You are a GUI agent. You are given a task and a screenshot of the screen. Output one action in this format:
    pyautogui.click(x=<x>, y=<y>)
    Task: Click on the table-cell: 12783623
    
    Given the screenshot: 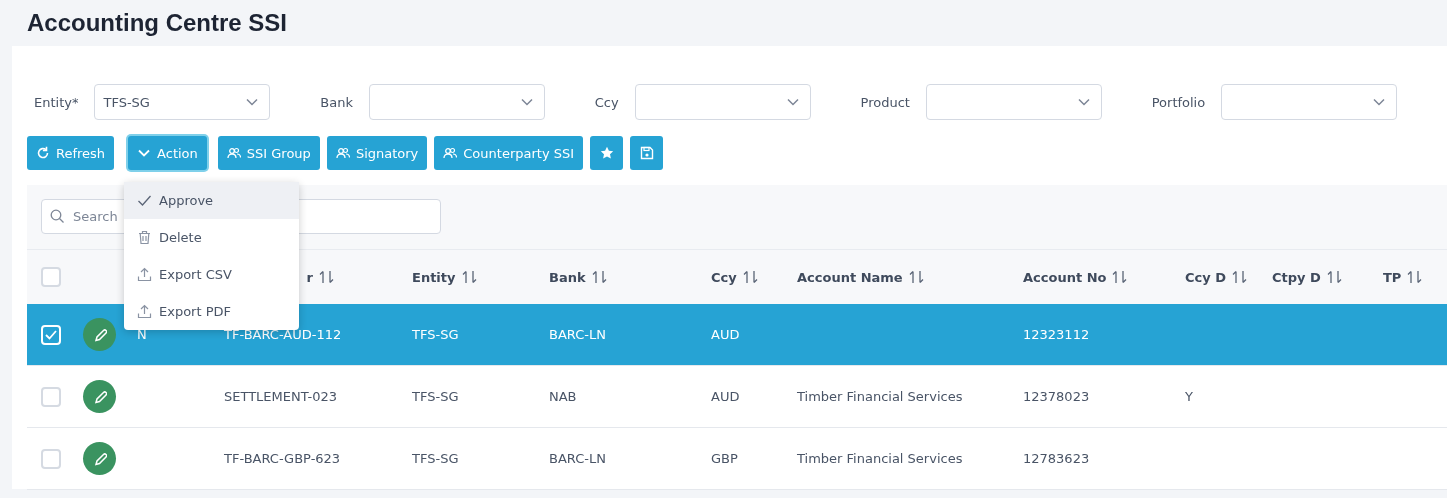 What is the action you would take?
    pyautogui.click(x=1056, y=458)
    